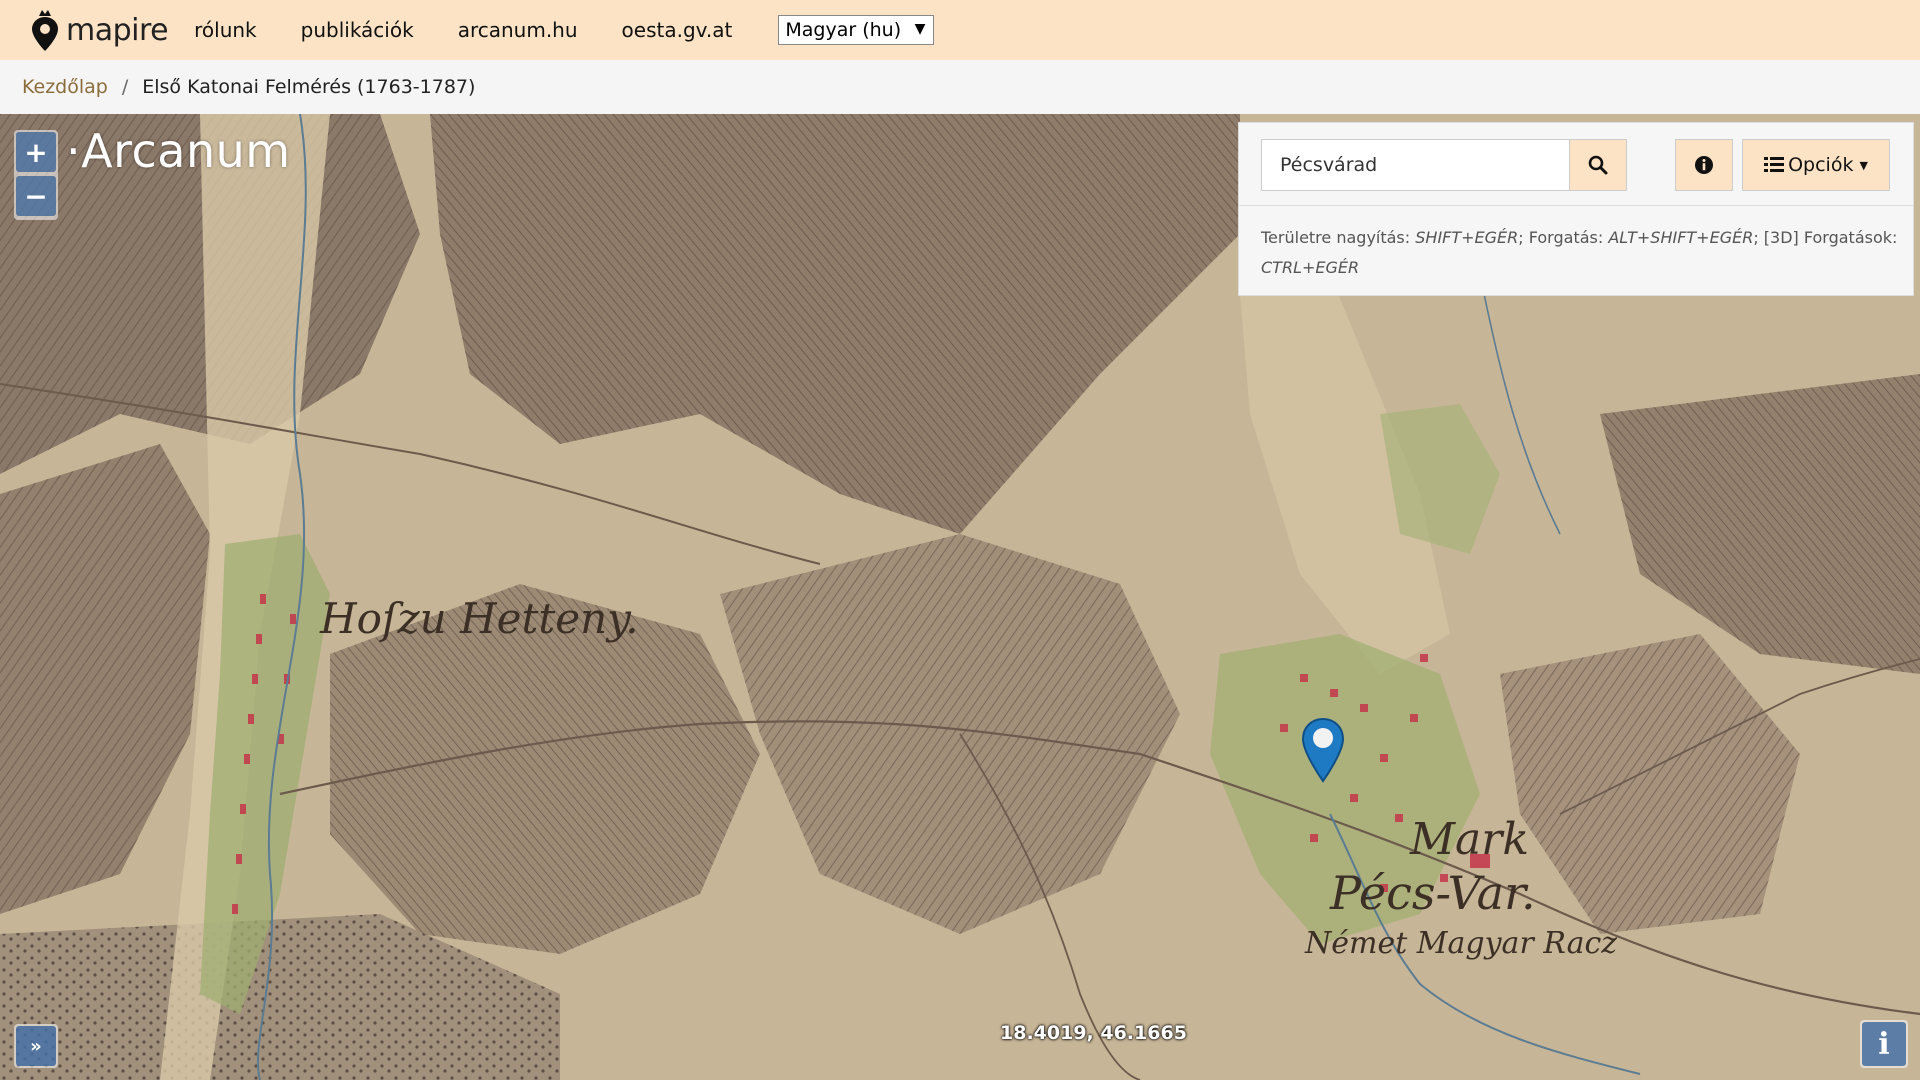 This screenshot has height=1080, width=1920. Describe the element at coordinates (1467, 237) in the screenshot. I see `help-zoom-keys: SHIFT+EGÉR` at that location.